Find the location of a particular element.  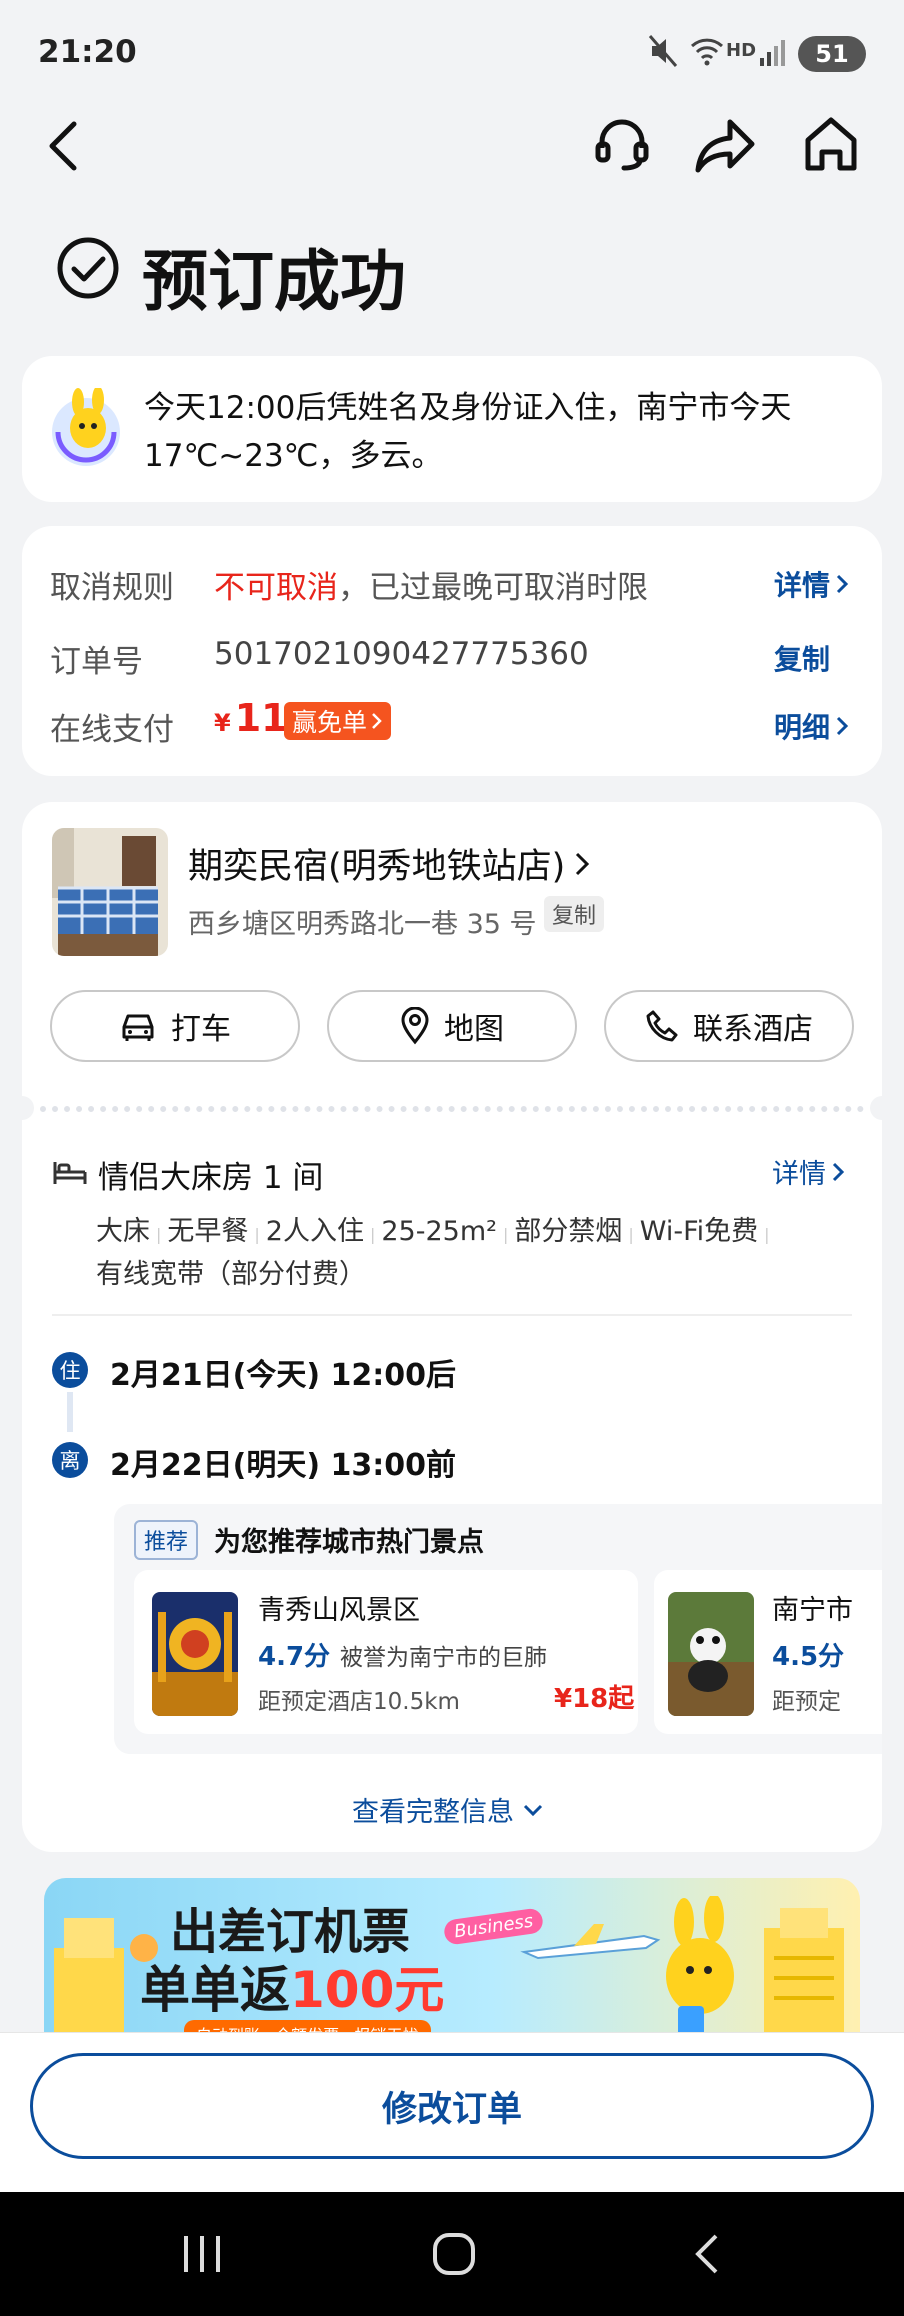

amenity-tag: Wi-Fi免费 is located at coordinates (699, 1231).